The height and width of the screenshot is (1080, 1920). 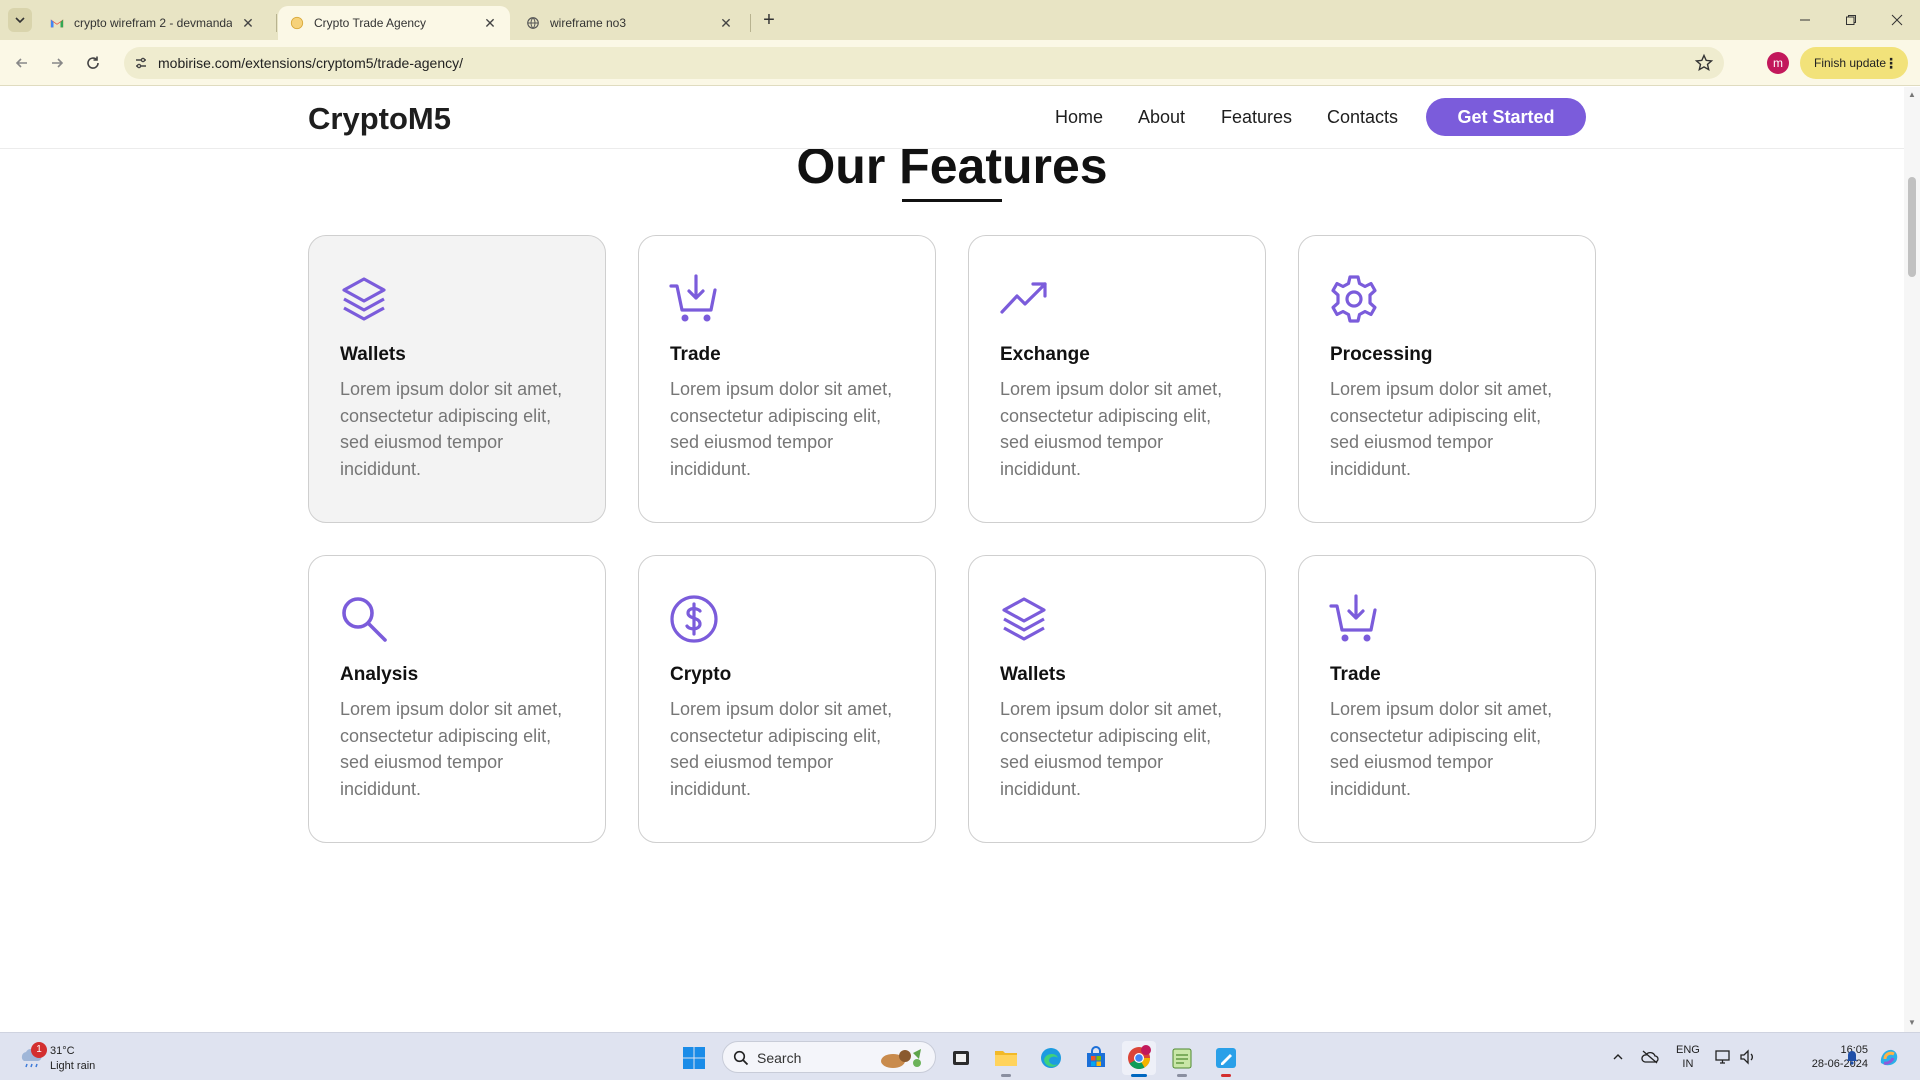 I want to click on chrome-browser-icon, so click(x=1139, y=1057).